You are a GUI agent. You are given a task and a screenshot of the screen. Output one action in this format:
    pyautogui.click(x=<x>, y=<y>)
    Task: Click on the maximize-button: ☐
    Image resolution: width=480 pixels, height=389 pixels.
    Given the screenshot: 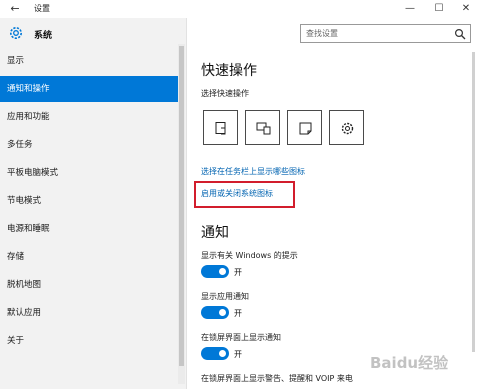 What is the action you would take?
    pyautogui.click(x=439, y=9)
    